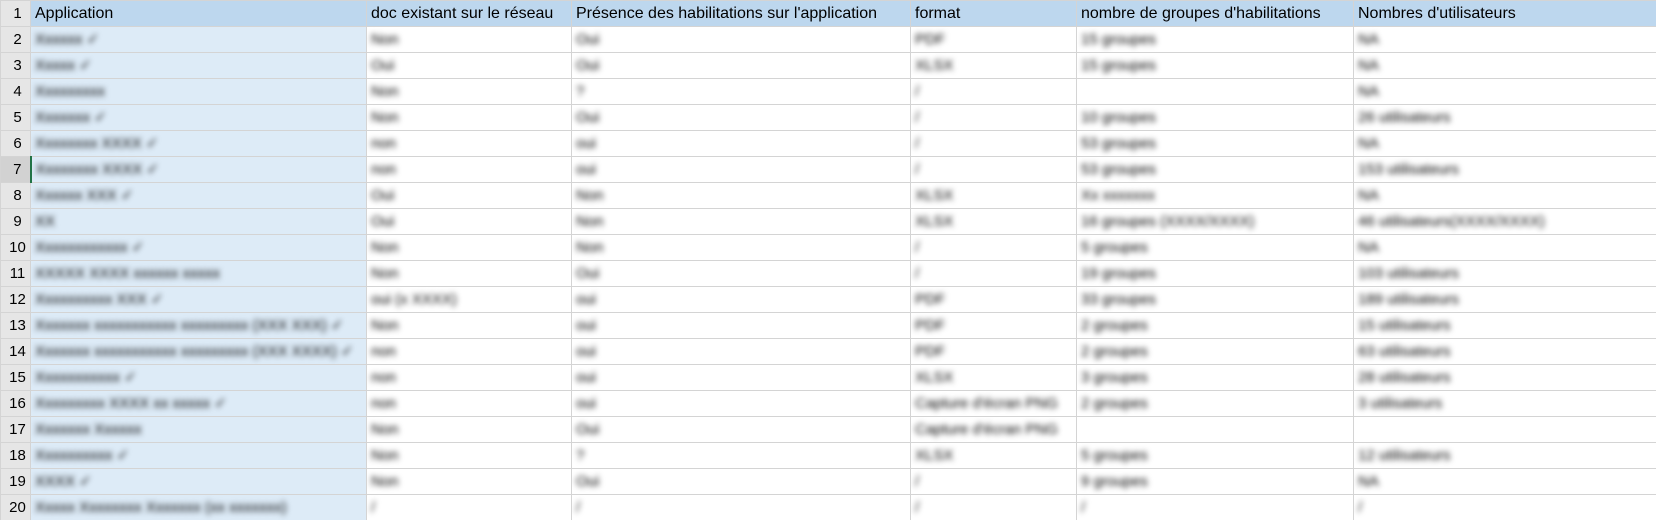 The image size is (1656, 520). Describe the element at coordinates (1504, 273) in the screenshot. I see `cell-nombre-utilisateurs: 103 utilisateurs` at that location.